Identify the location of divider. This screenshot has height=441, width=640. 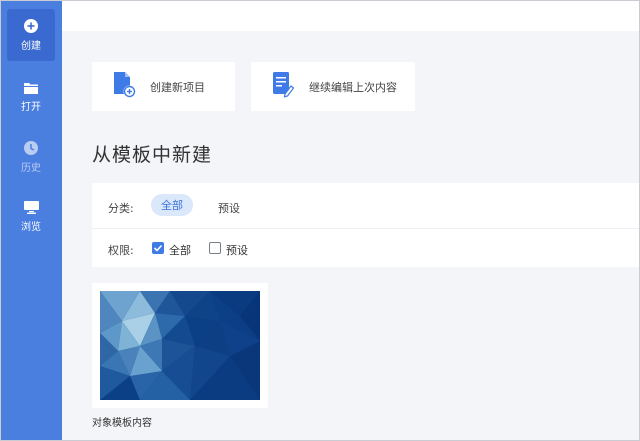
(365, 228).